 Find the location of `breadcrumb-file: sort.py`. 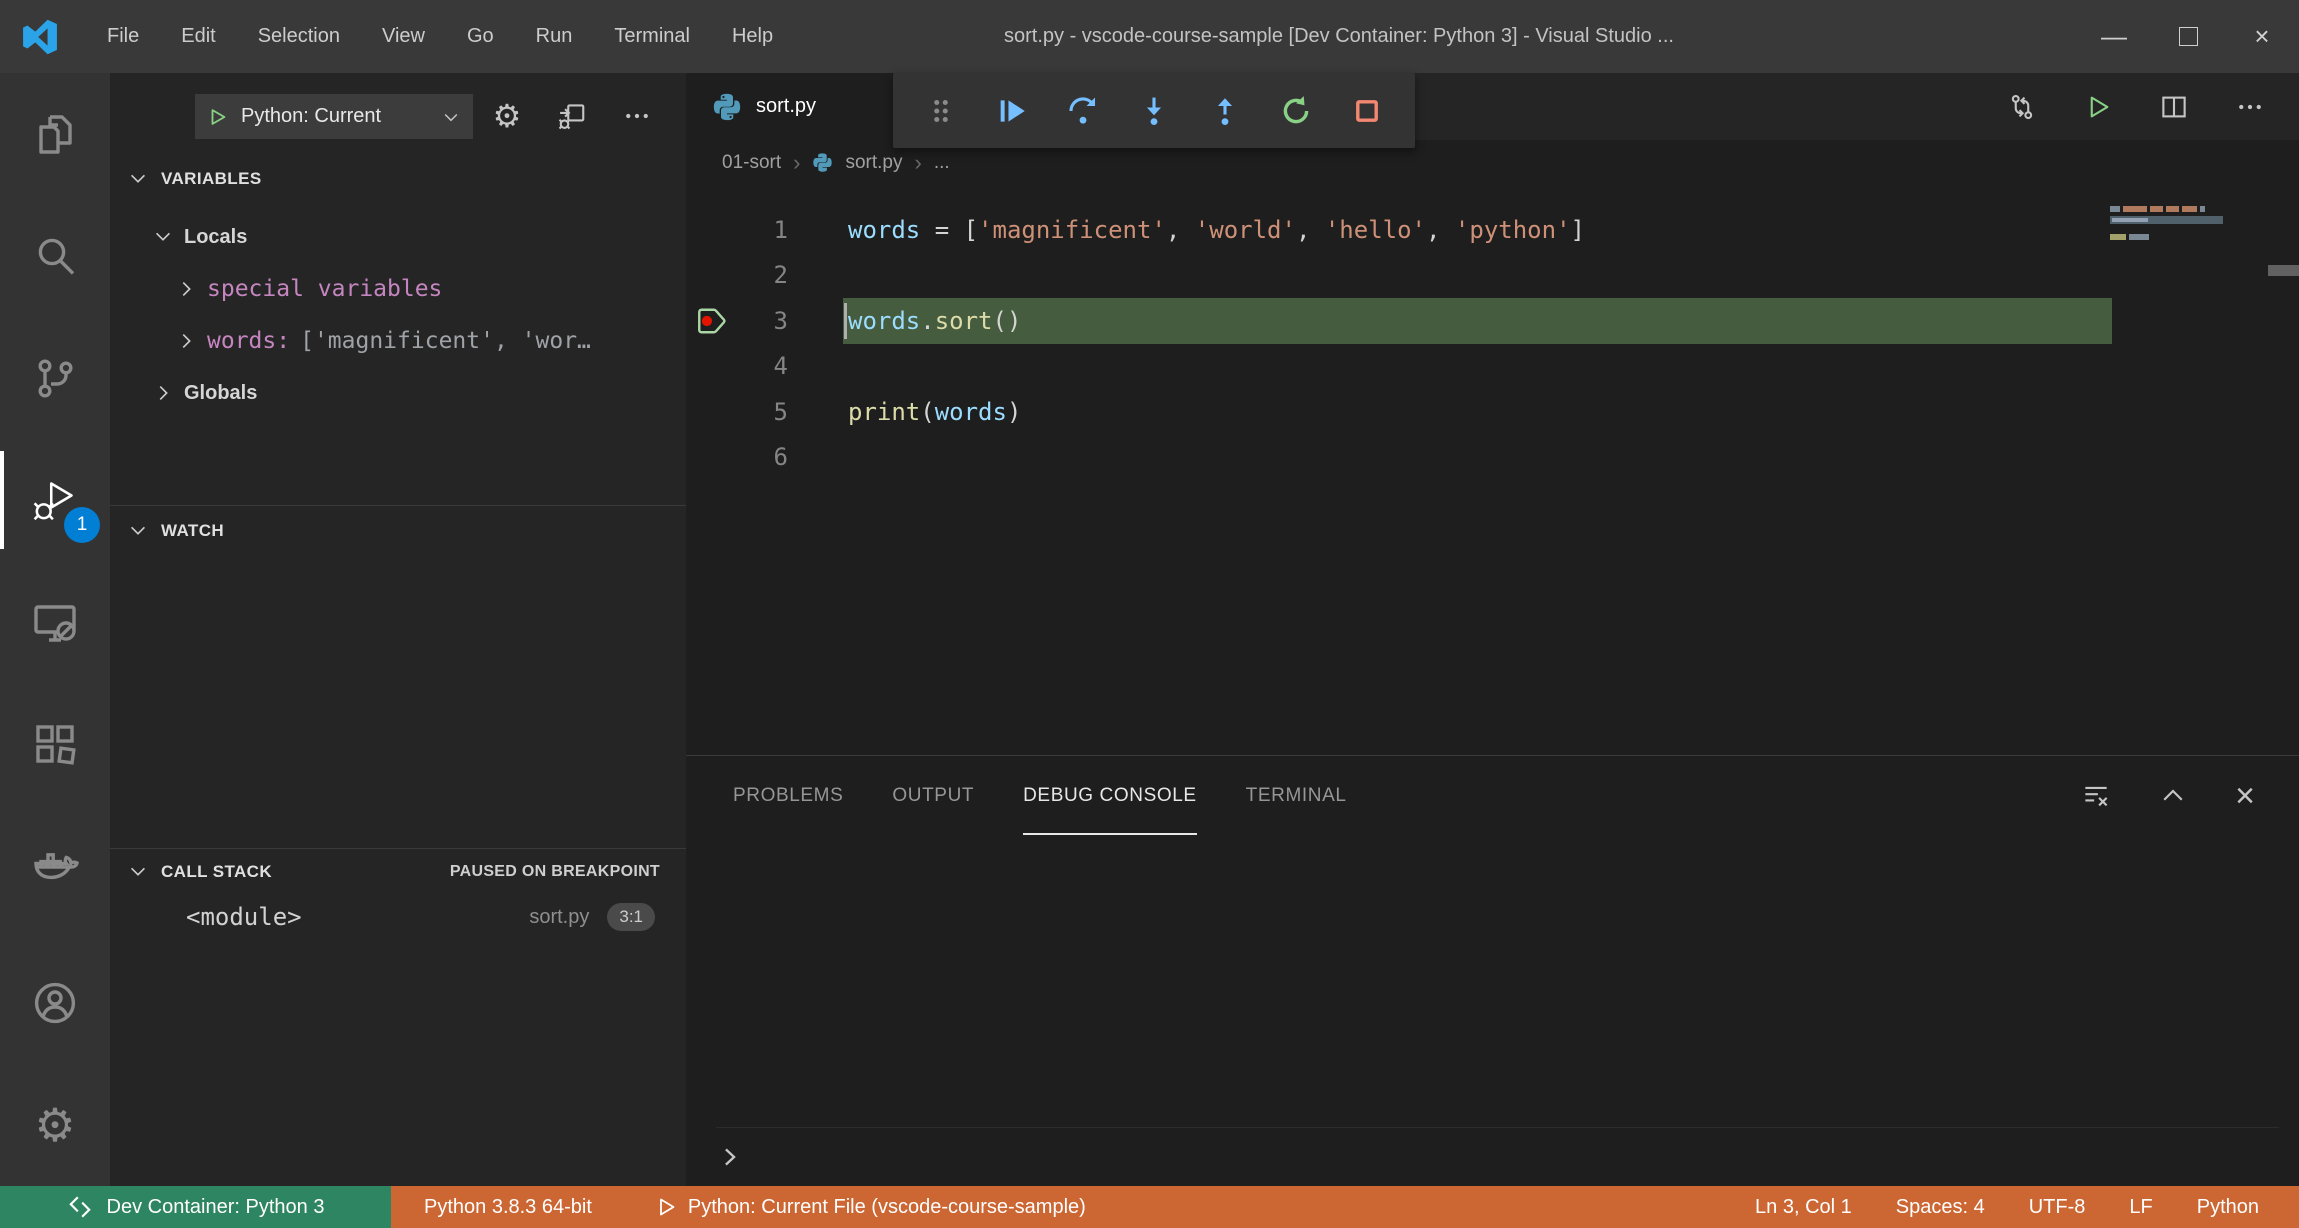

breadcrumb-file: sort.py is located at coordinates (873, 163).